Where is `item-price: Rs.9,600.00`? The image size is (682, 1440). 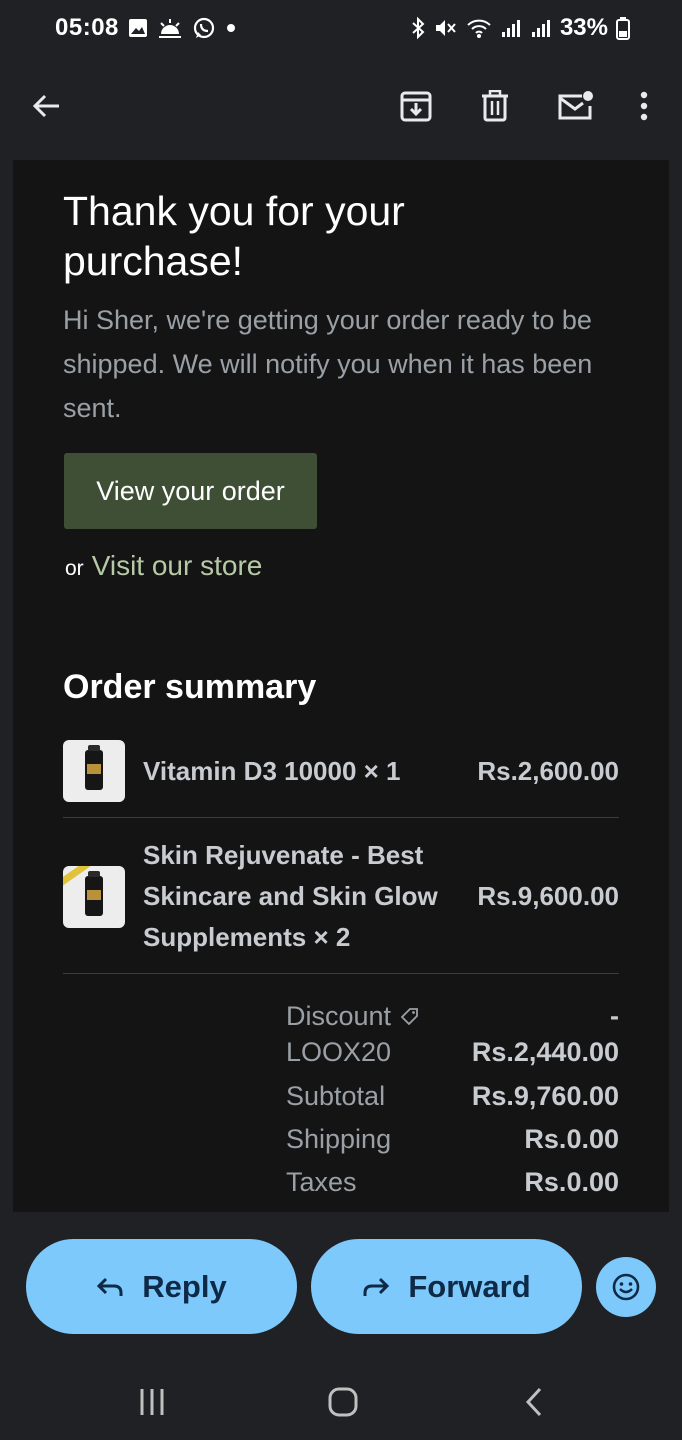 item-price: Rs.9,600.00 is located at coordinates (548, 896).